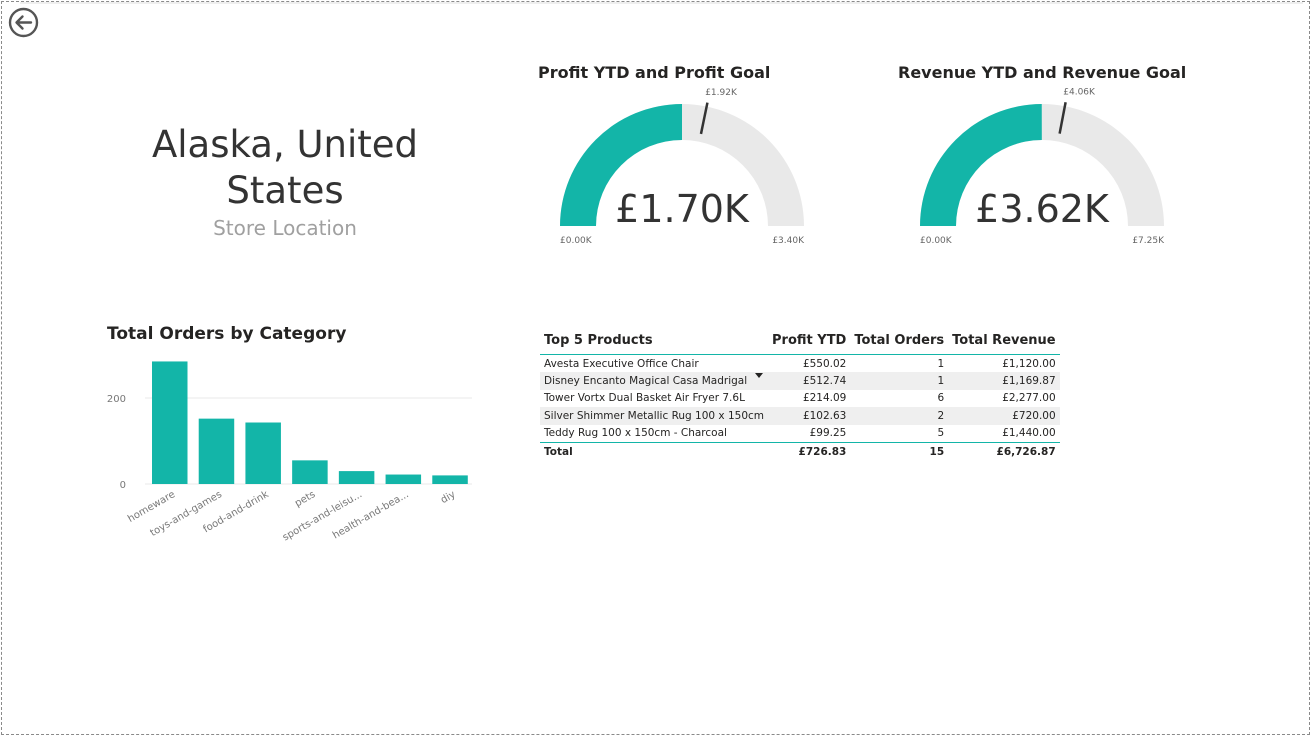  I want to click on profit-cell: £512.74, so click(809, 381).